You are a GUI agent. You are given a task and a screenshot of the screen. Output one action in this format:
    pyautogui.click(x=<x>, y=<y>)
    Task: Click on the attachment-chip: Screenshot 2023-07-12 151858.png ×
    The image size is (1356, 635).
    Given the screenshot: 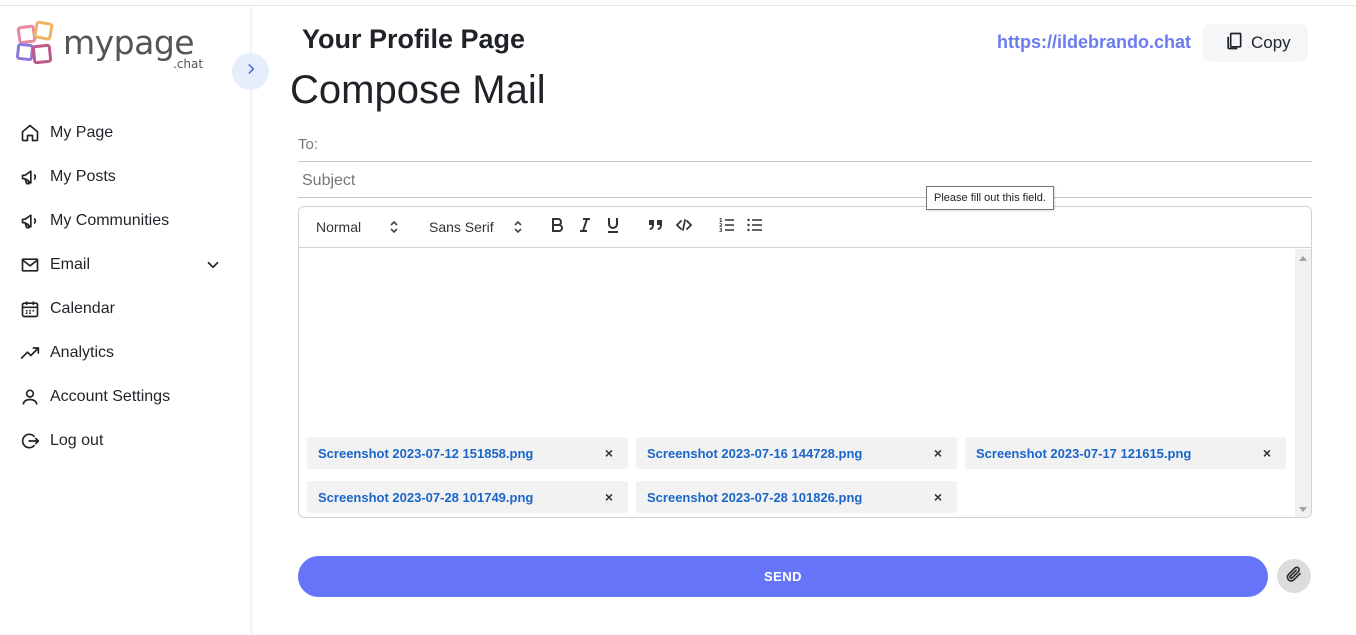 What is the action you would take?
    pyautogui.click(x=467, y=453)
    